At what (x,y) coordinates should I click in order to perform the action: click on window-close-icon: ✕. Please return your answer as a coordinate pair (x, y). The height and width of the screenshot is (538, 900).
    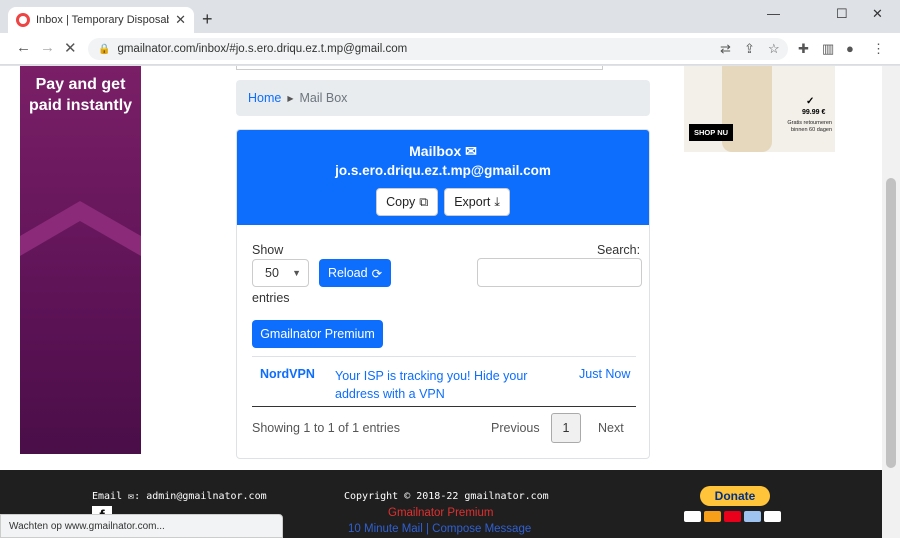
    Looking at the image, I should click on (877, 14).